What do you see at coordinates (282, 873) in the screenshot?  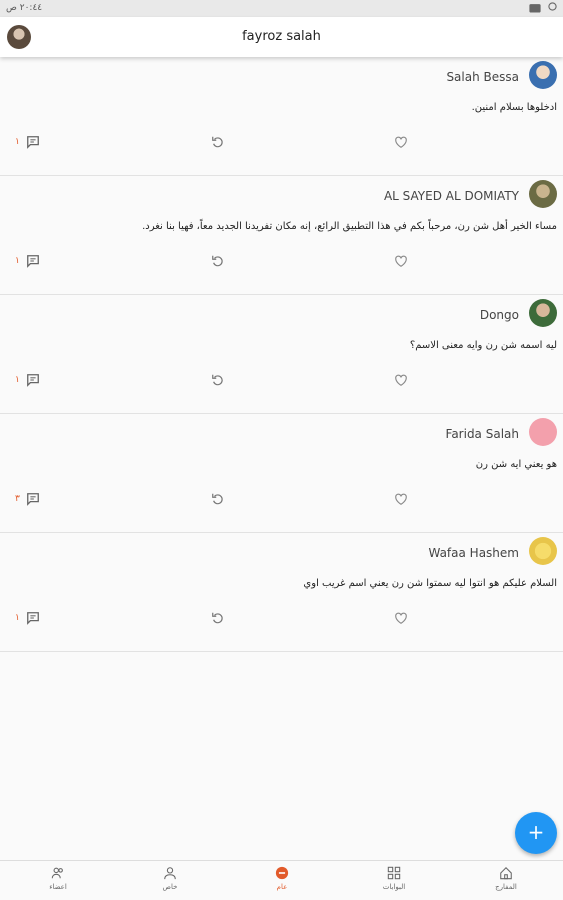 I see `public-icon` at bounding box center [282, 873].